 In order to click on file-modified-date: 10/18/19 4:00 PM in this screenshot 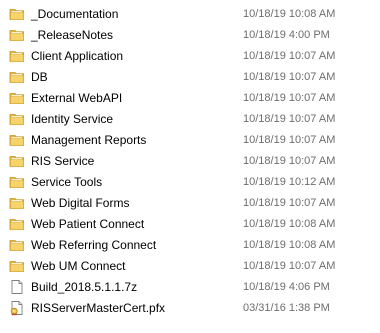, I will do `click(286, 35)`.